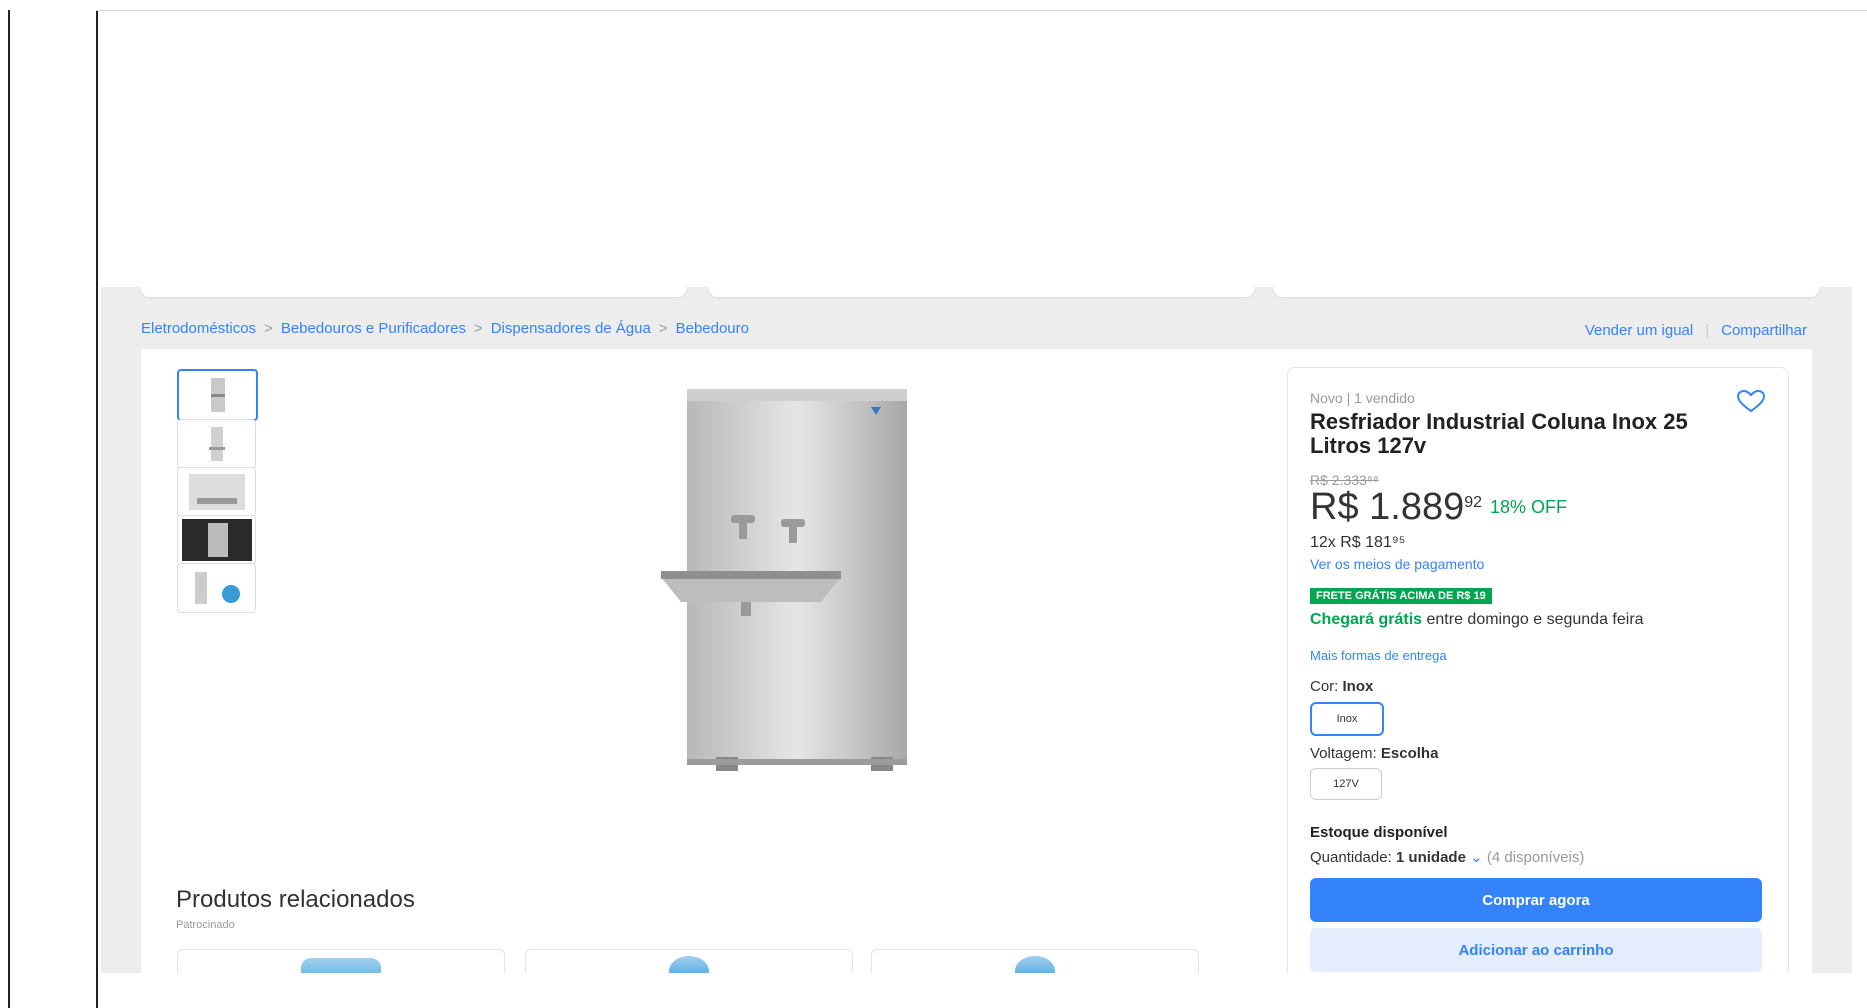  Describe the element at coordinates (1751, 404) in the screenshot. I see `heart-outline-icon` at that location.